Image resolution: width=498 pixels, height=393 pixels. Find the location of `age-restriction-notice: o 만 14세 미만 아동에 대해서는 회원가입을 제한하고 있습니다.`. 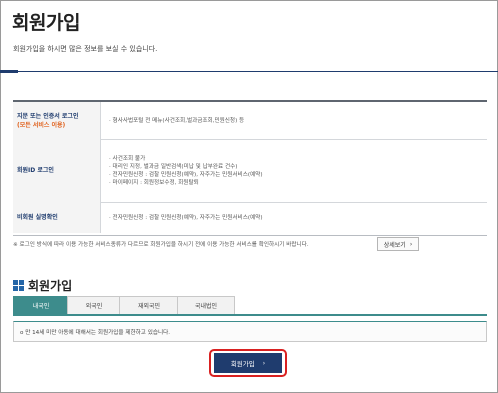

age-restriction-notice: o 만 14세 미만 아동에 대해서는 회원가입을 제한하고 있습니다. is located at coordinates (95, 332).